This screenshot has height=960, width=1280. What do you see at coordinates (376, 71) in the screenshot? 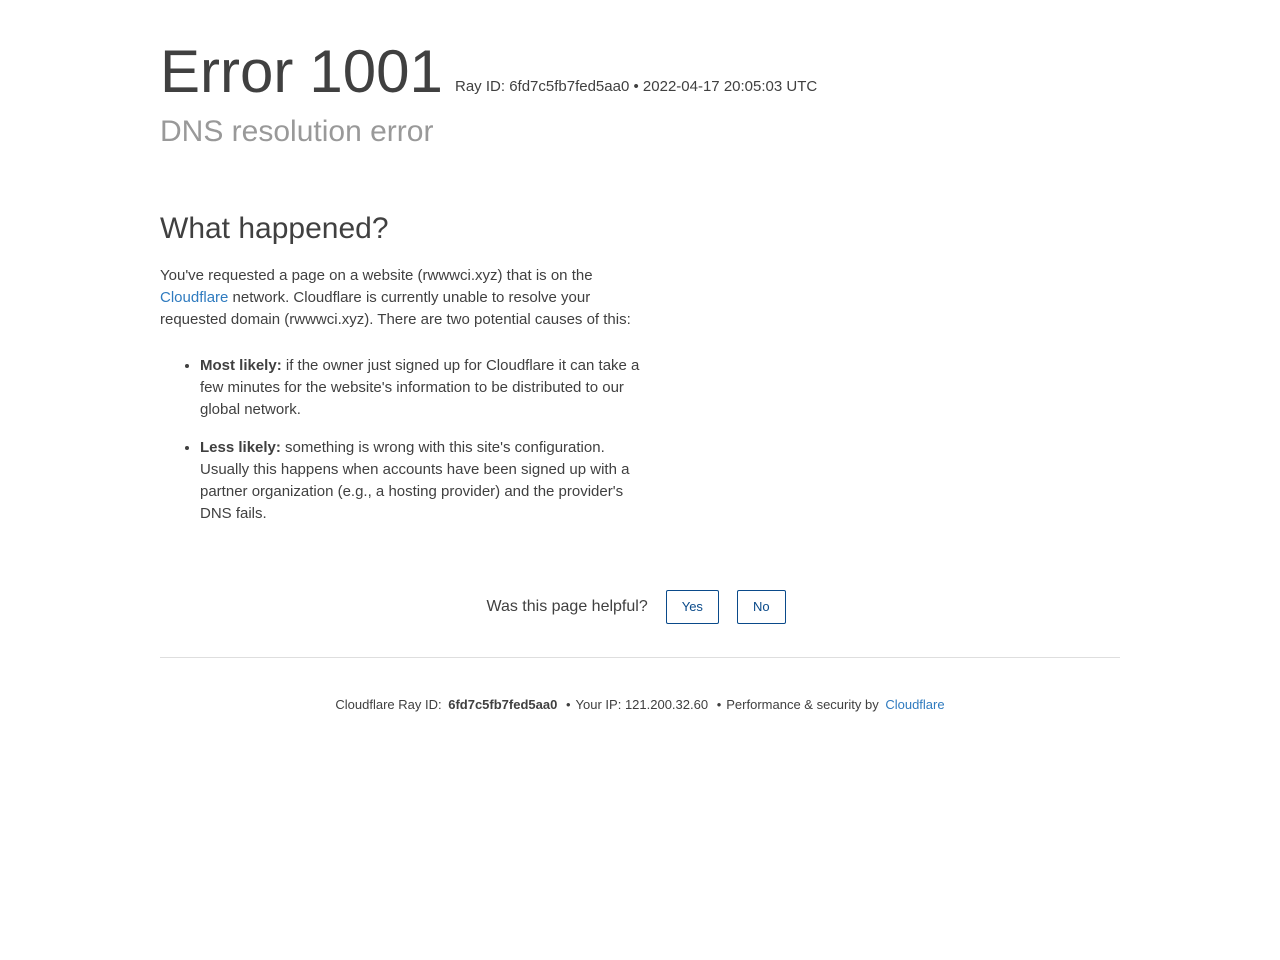
I see `error-code: 1001` at bounding box center [376, 71].